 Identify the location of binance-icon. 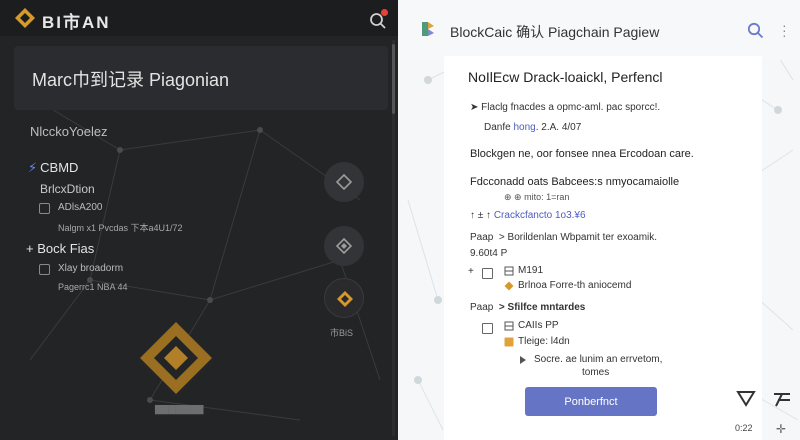
(345, 299).